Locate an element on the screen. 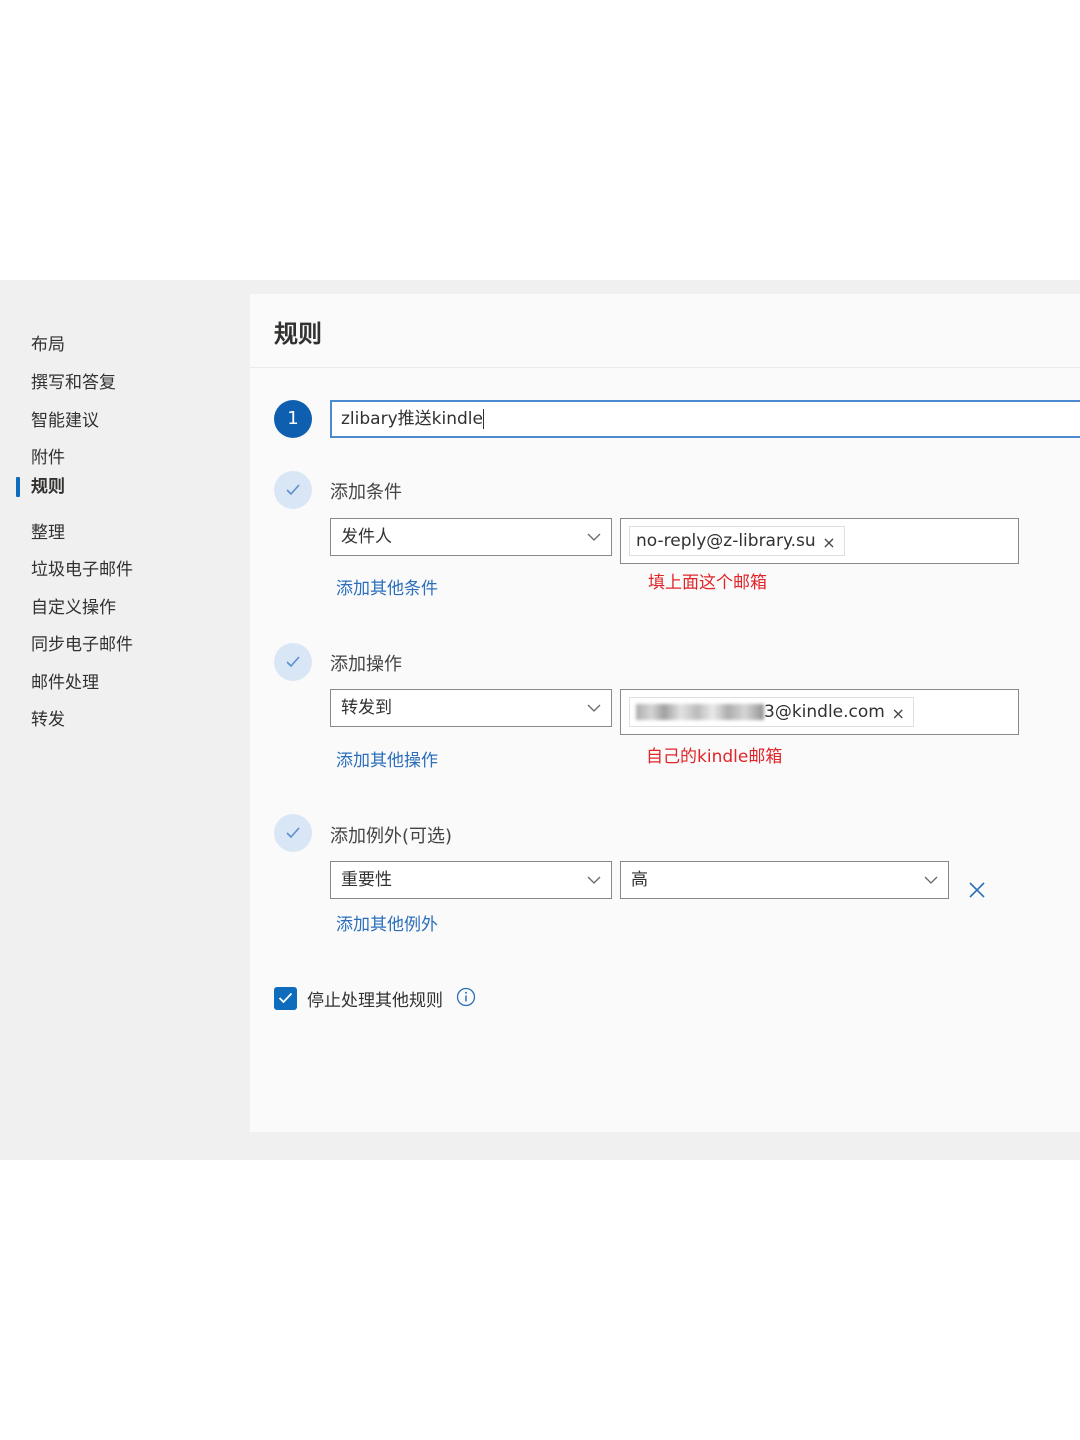  conditions-check-icon is located at coordinates (293, 490).